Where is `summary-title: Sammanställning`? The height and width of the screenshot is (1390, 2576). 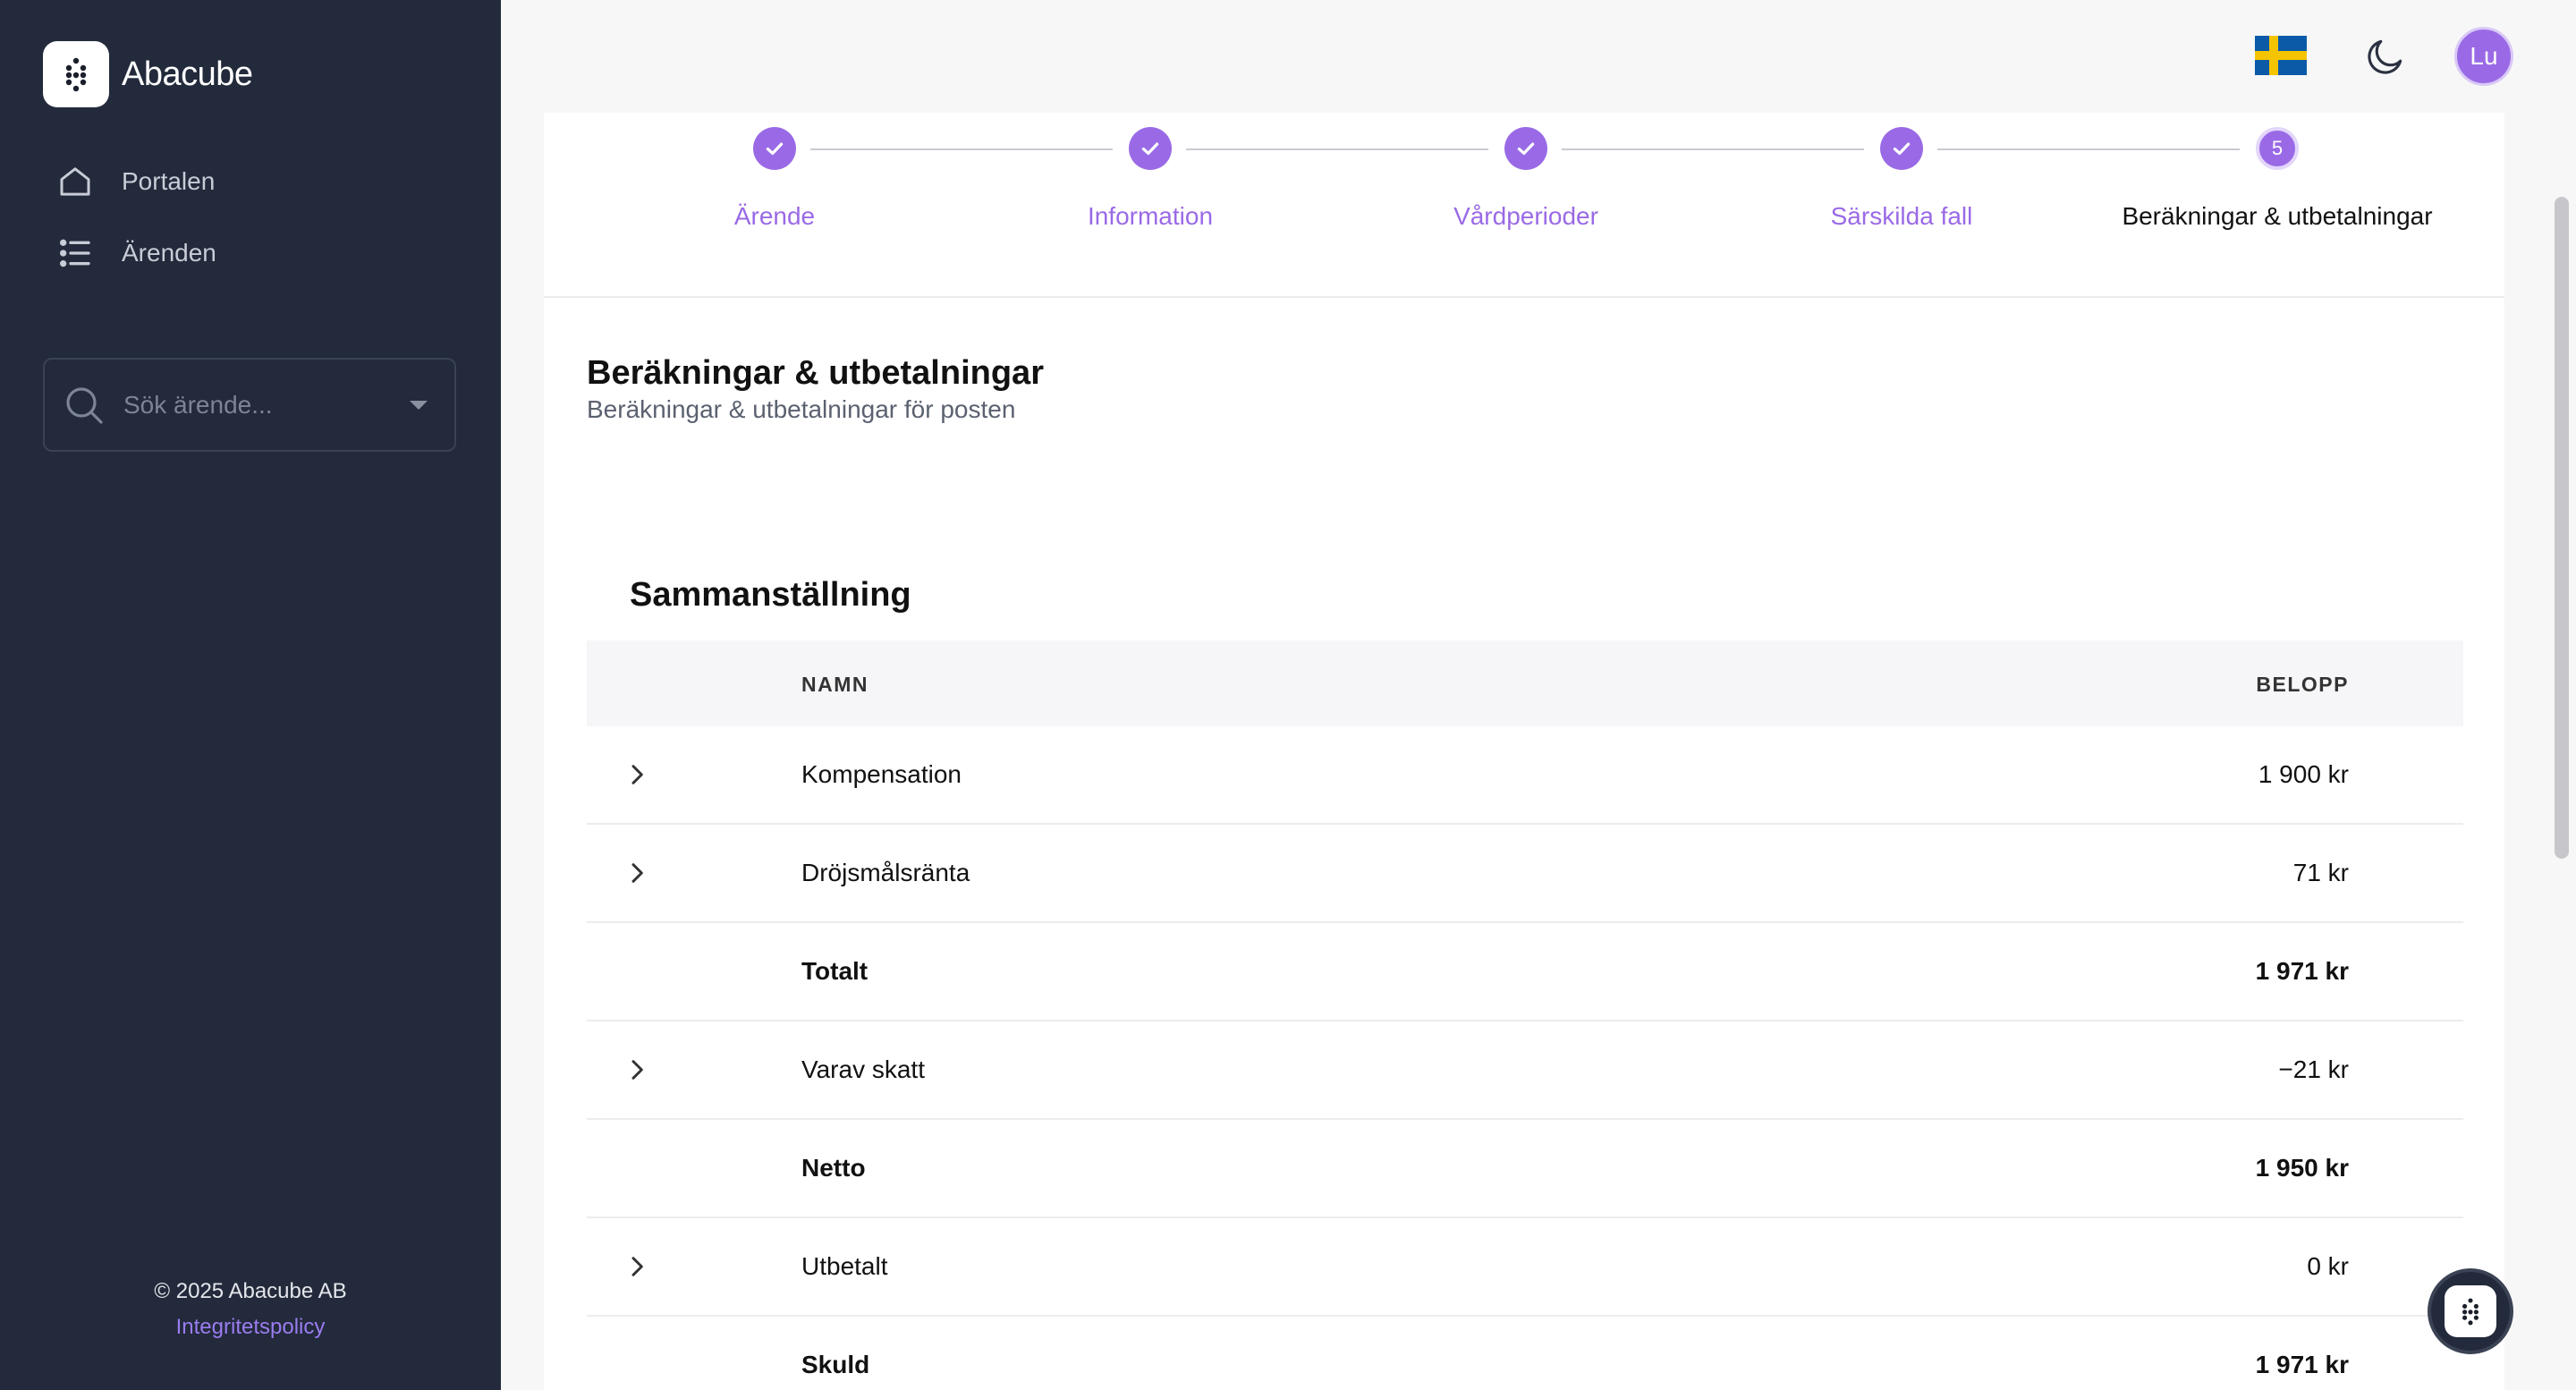 summary-title: Sammanställning is located at coordinates (770, 595).